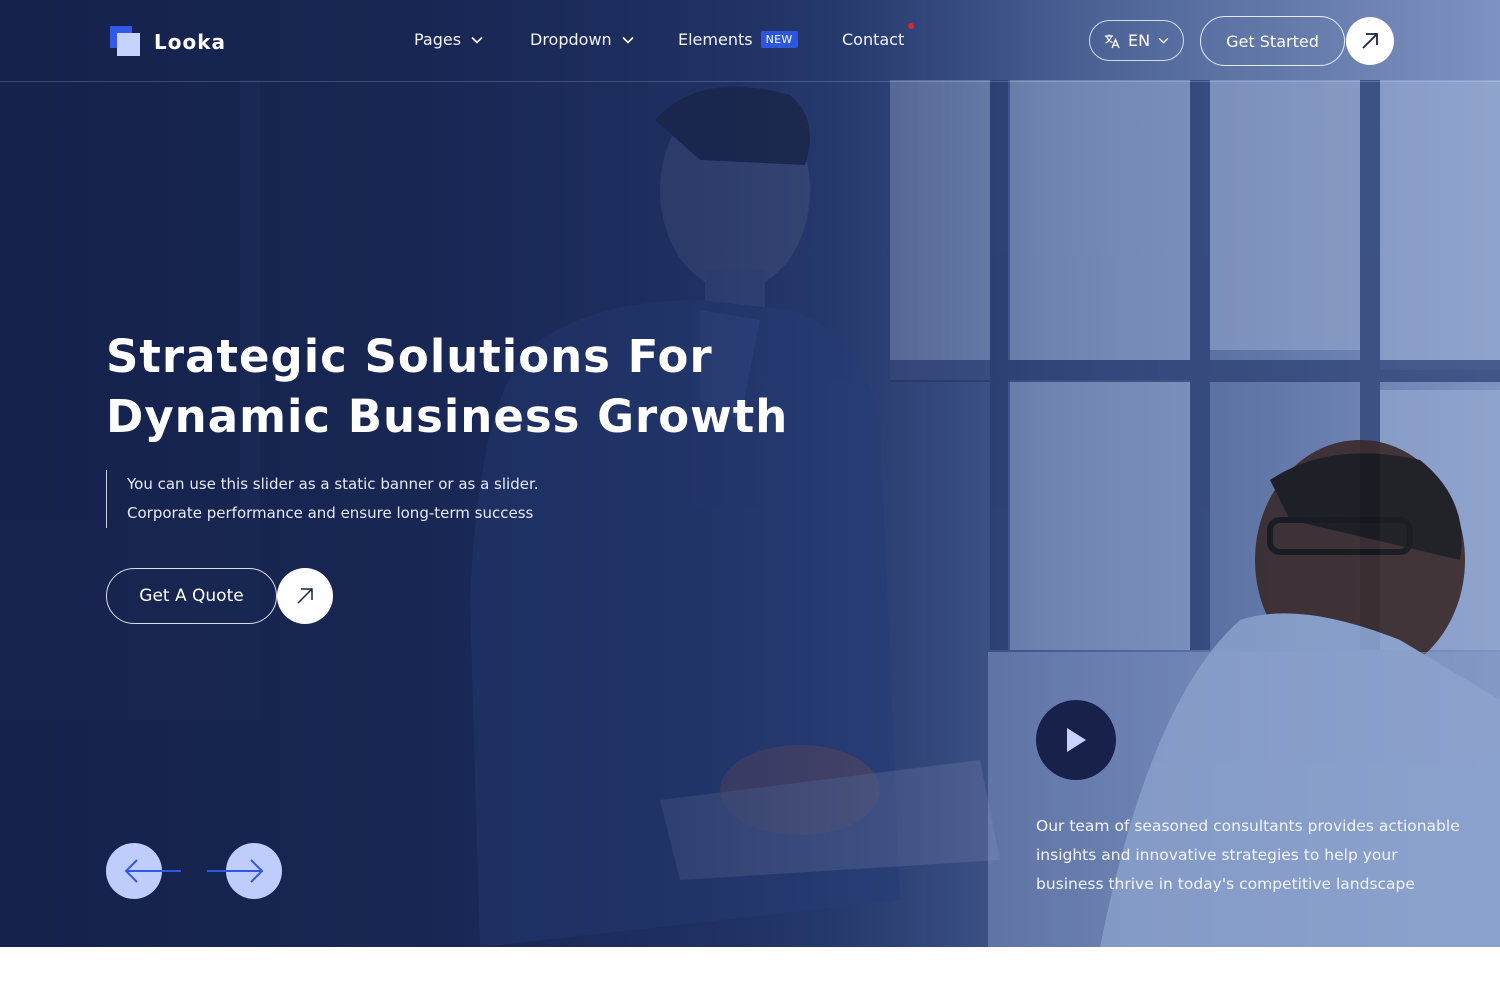  I want to click on translate-icon, so click(1112, 41).